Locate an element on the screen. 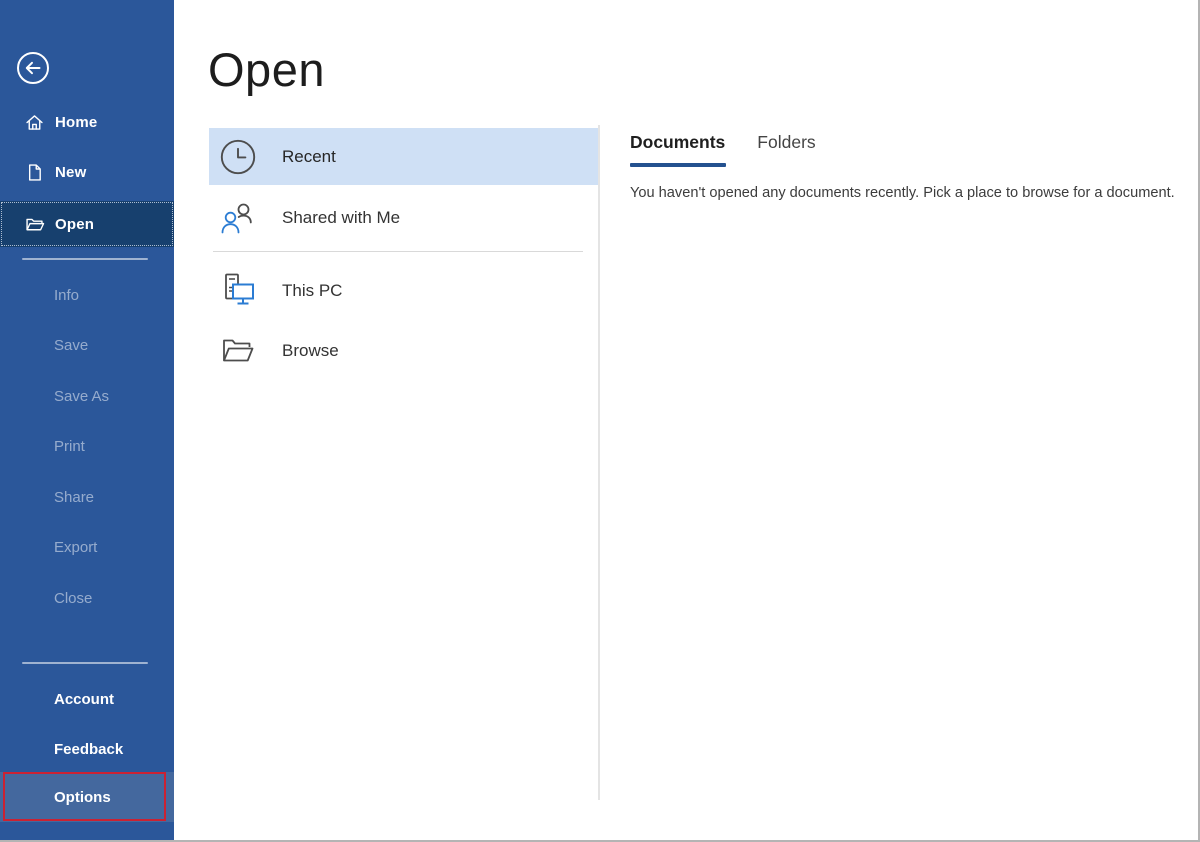  page-title: Open is located at coordinates (266, 69).